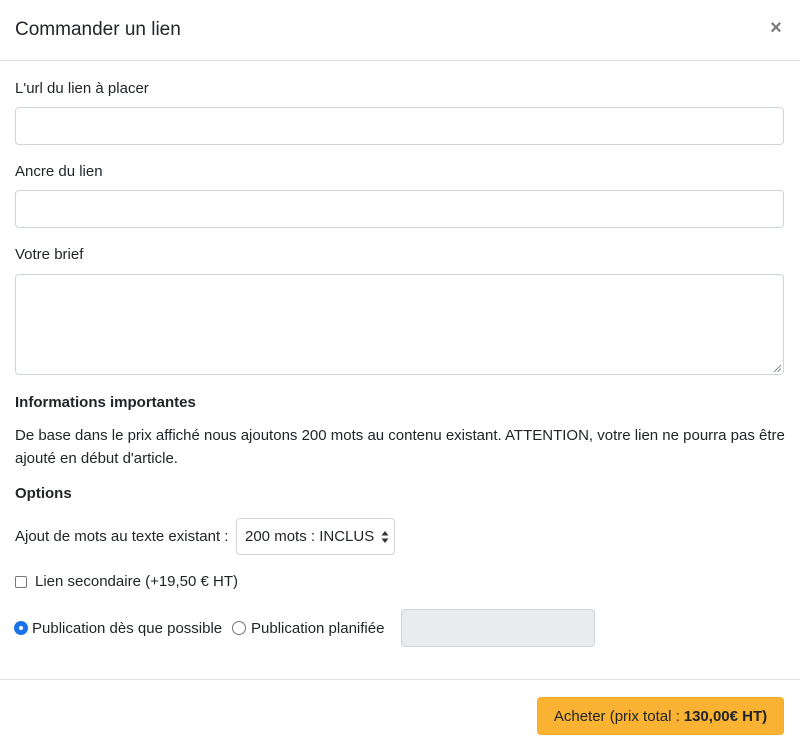 The width and height of the screenshot is (800, 749). Describe the element at coordinates (616, 716) in the screenshot. I see `buy-button-label: Acheter (prix total :` at that location.